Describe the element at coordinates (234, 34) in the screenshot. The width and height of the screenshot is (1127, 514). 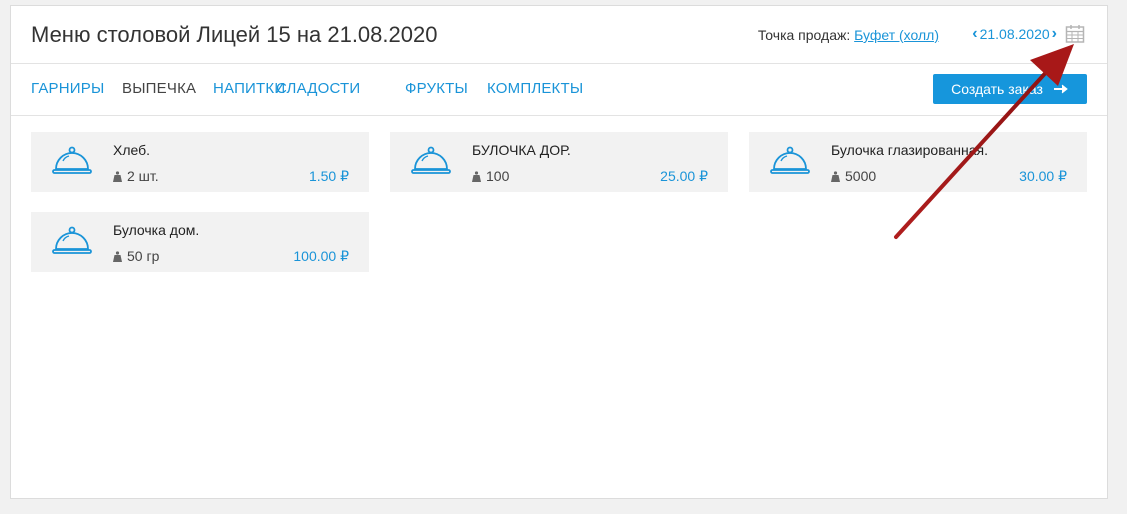
I see `page-title: Меню столовой Лицей 15 на 21.08.2020` at that location.